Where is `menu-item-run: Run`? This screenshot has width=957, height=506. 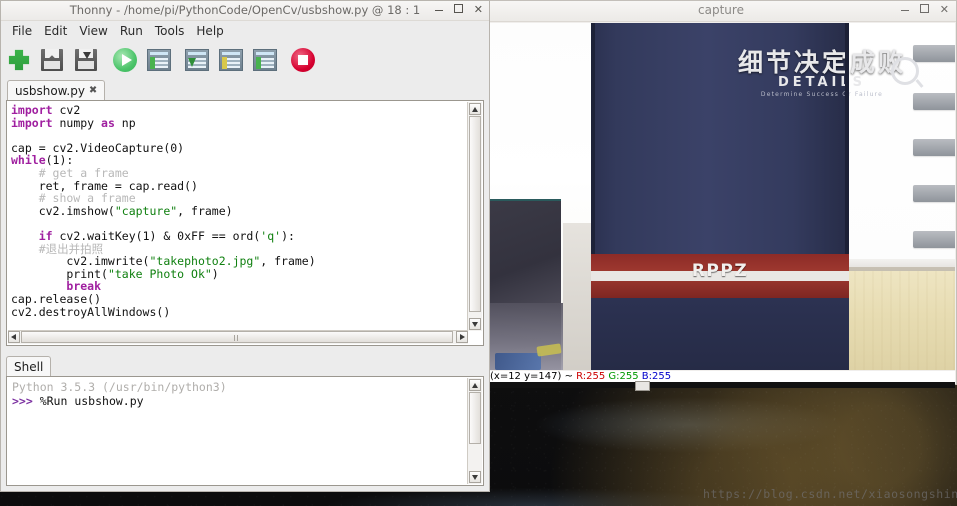 menu-item-run: Run is located at coordinates (131, 31).